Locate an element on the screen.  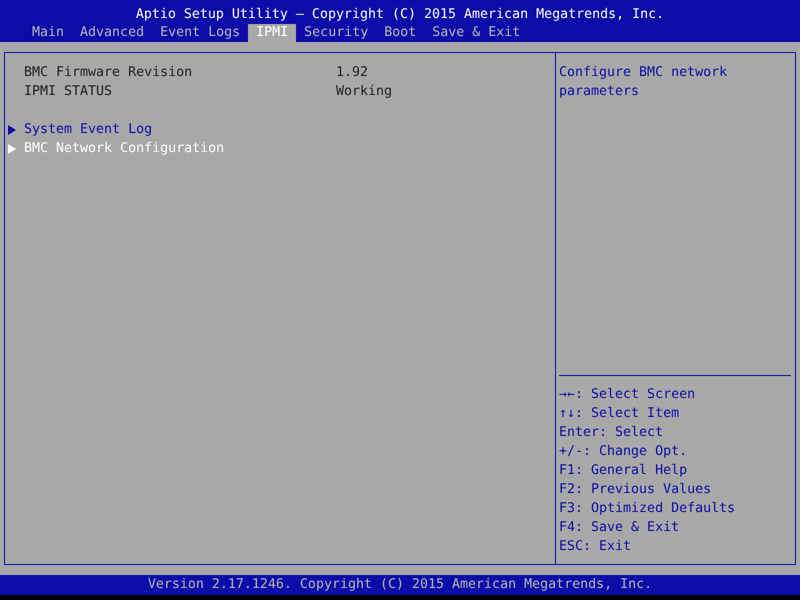
key-hint: ESC: Exit is located at coordinates (595, 547).